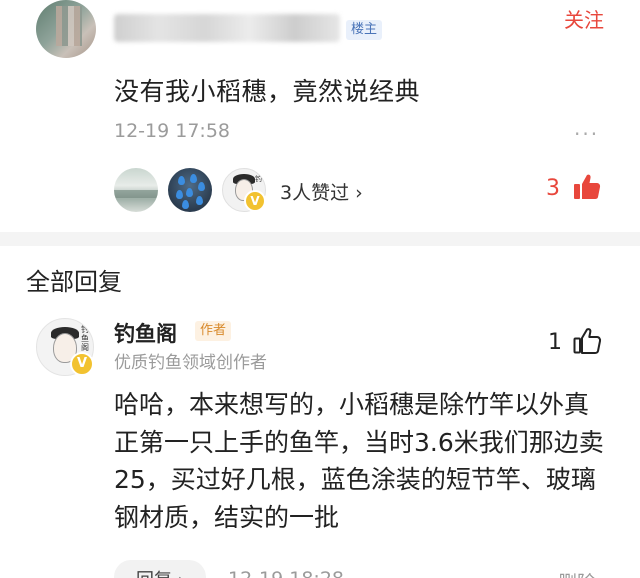 This screenshot has height=578, width=640. Describe the element at coordinates (74, 282) in the screenshot. I see `section-title: 全部回复` at that location.